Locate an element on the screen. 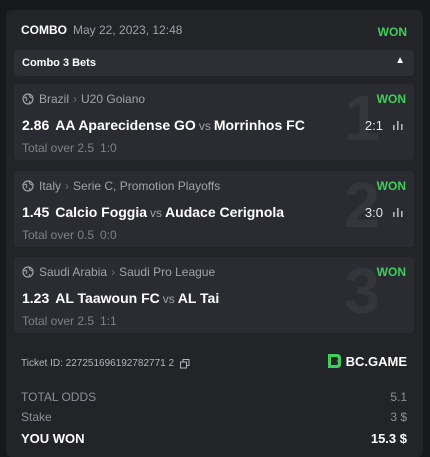 This screenshot has height=457, width=430. payout-label: YOU WON is located at coordinates (53, 438).